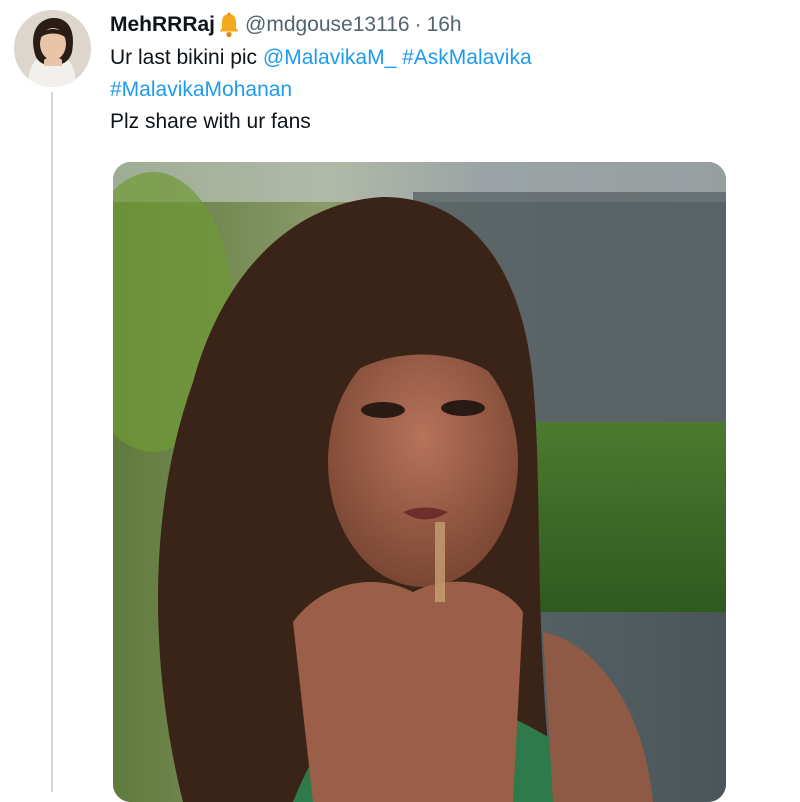 This screenshot has width=800, height=802. I want to click on avatar, so click(52, 48).